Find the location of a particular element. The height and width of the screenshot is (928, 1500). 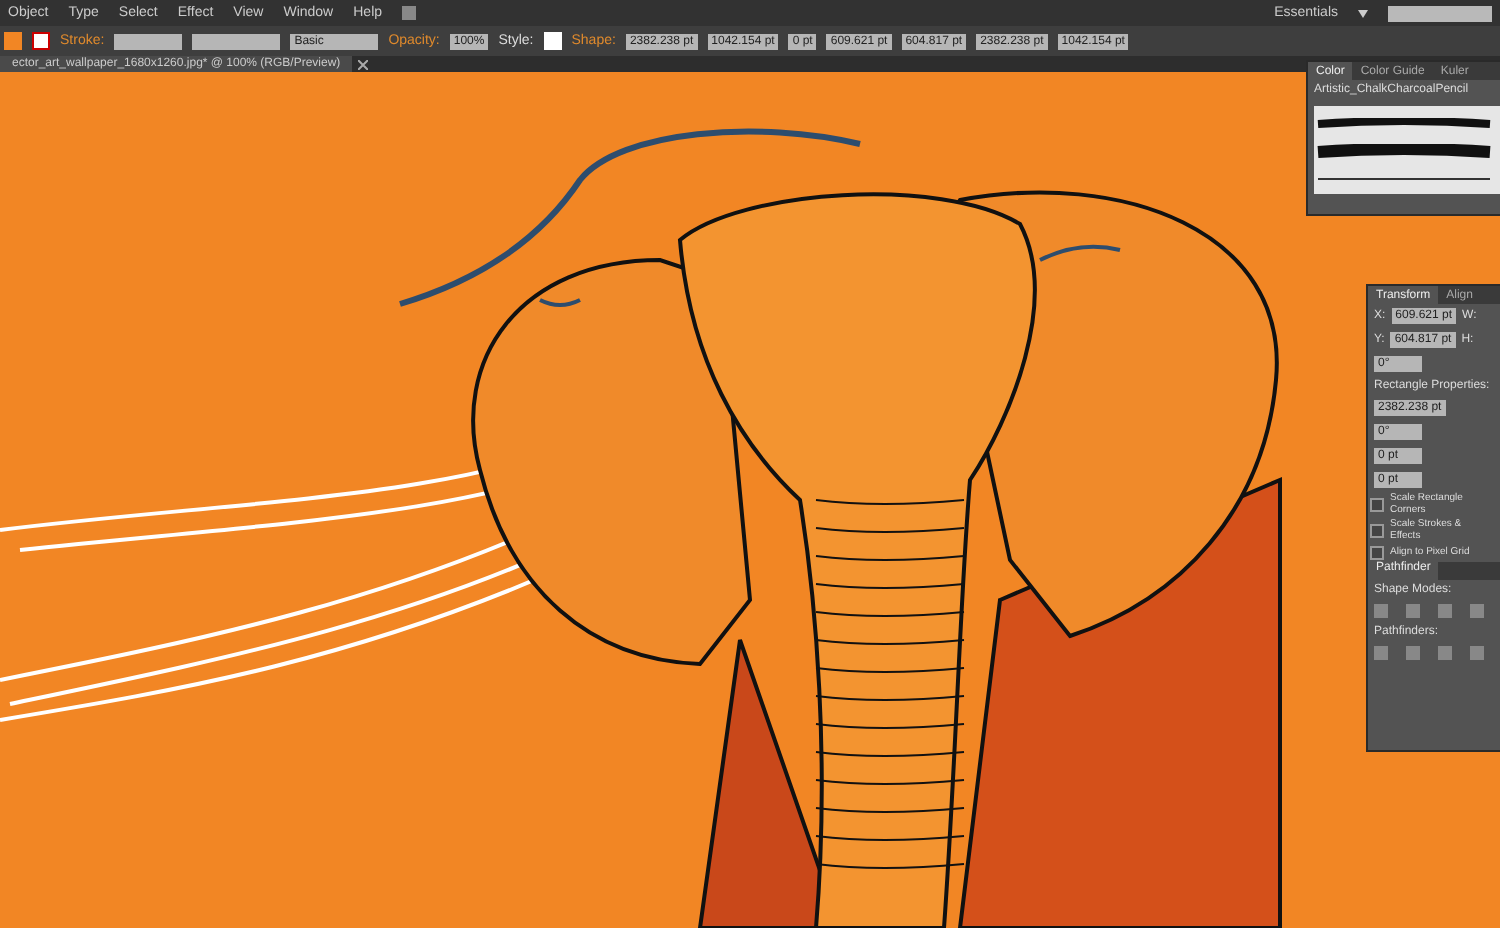

stroke-swatch is located at coordinates (41, 41).